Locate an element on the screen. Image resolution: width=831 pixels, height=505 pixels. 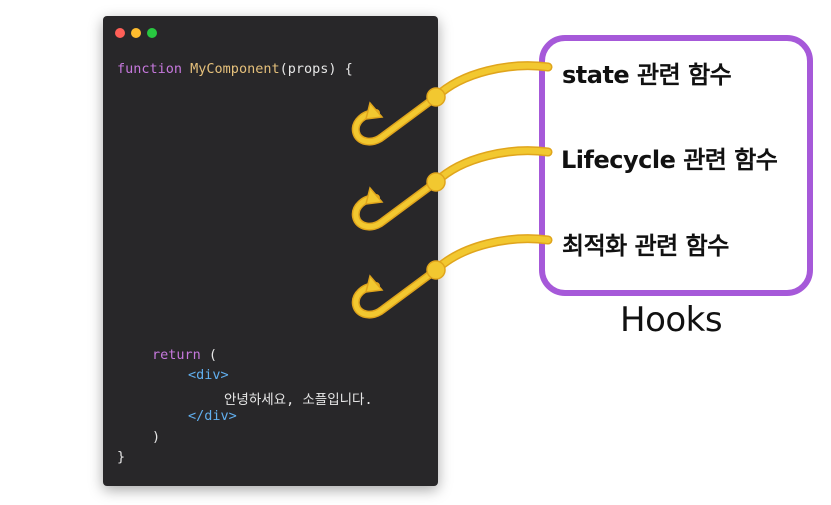
hook-icon-optimization is located at coordinates (452, 276).